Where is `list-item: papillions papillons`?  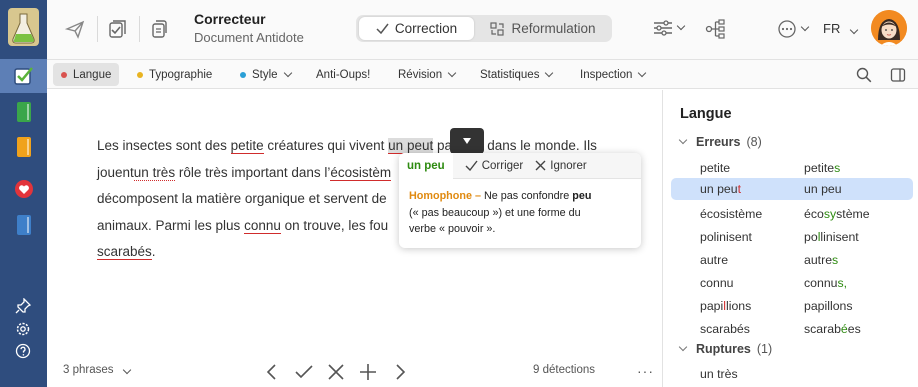
list-item: papillions papillons is located at coordinates (792, 306).